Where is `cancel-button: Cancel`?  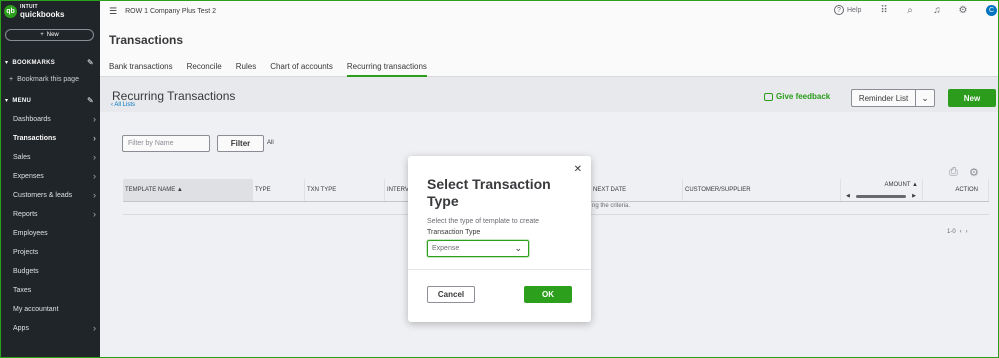
cancel-button: Cancel is located at coordinates (451, 294).